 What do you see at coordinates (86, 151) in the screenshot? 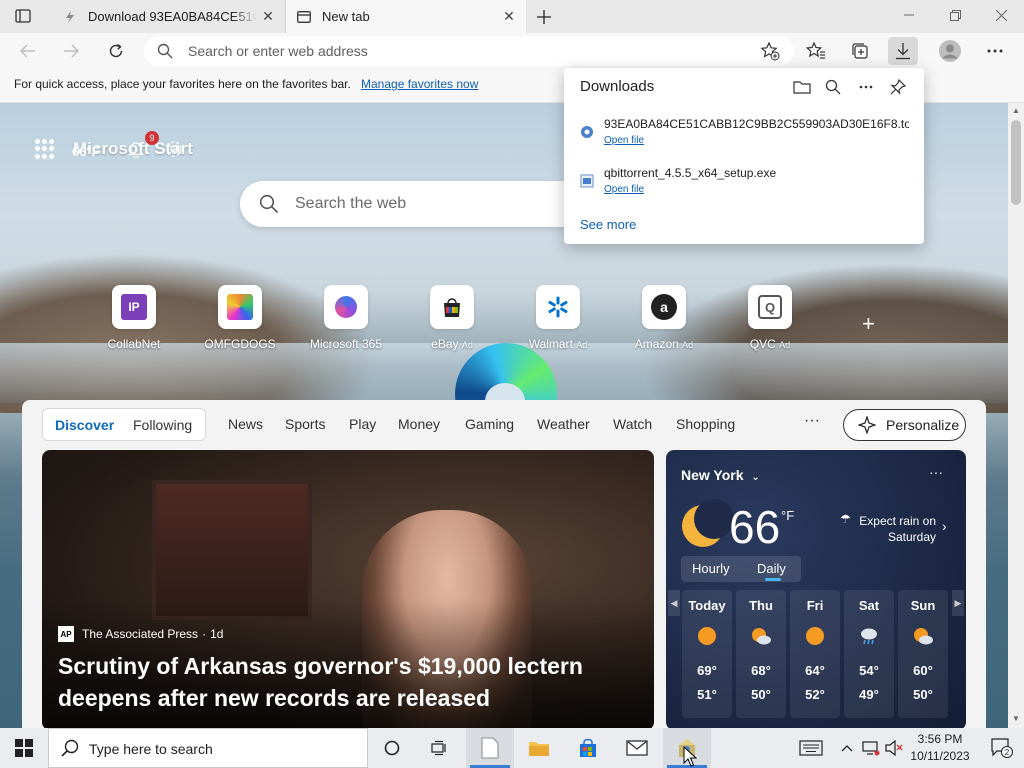
I see `weather-mini-temp: 66°F` at bounding box center [86, 151].